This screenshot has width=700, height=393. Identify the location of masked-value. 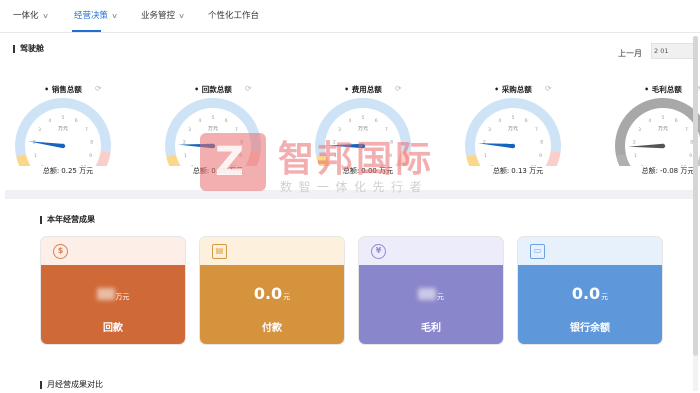
(427, 294).